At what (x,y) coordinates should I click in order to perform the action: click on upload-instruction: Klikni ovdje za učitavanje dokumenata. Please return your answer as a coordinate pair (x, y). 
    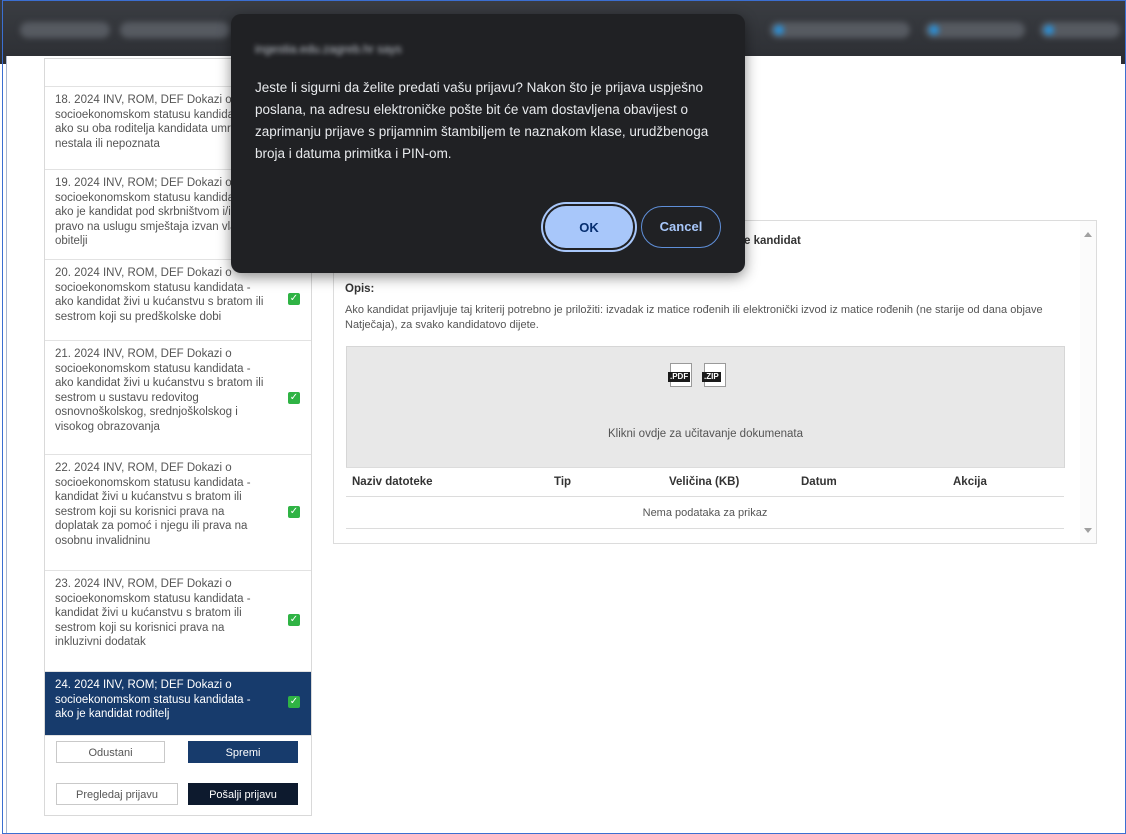
    Looking at the image, I should click on (705, 434).